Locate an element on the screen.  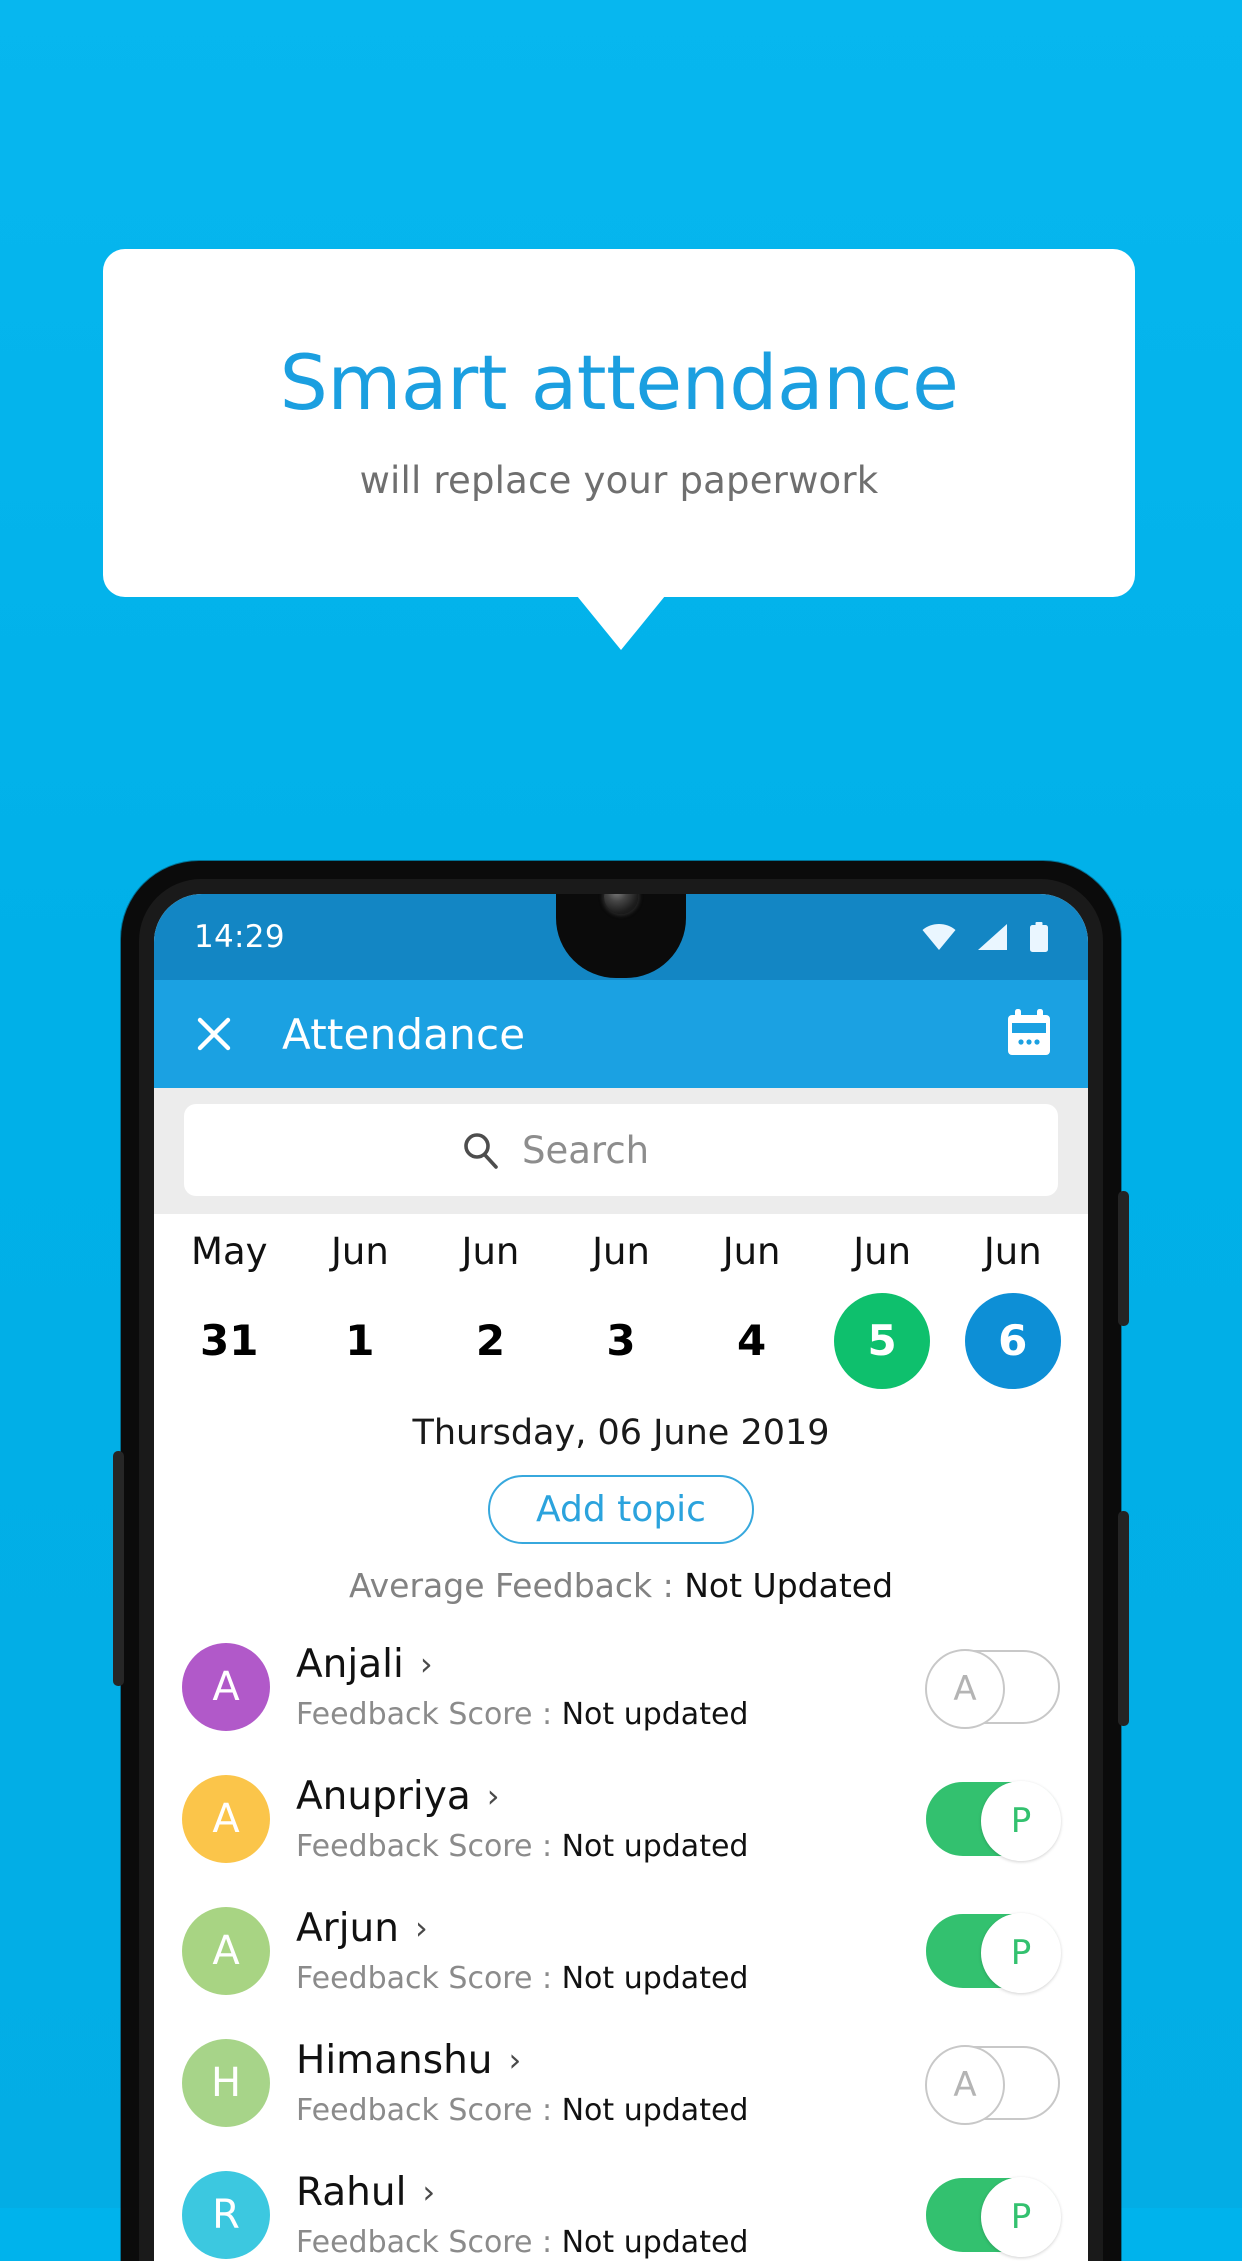
student-info: Arjun › Feedback Score : Not updated is located at coordinates (611, 1951).